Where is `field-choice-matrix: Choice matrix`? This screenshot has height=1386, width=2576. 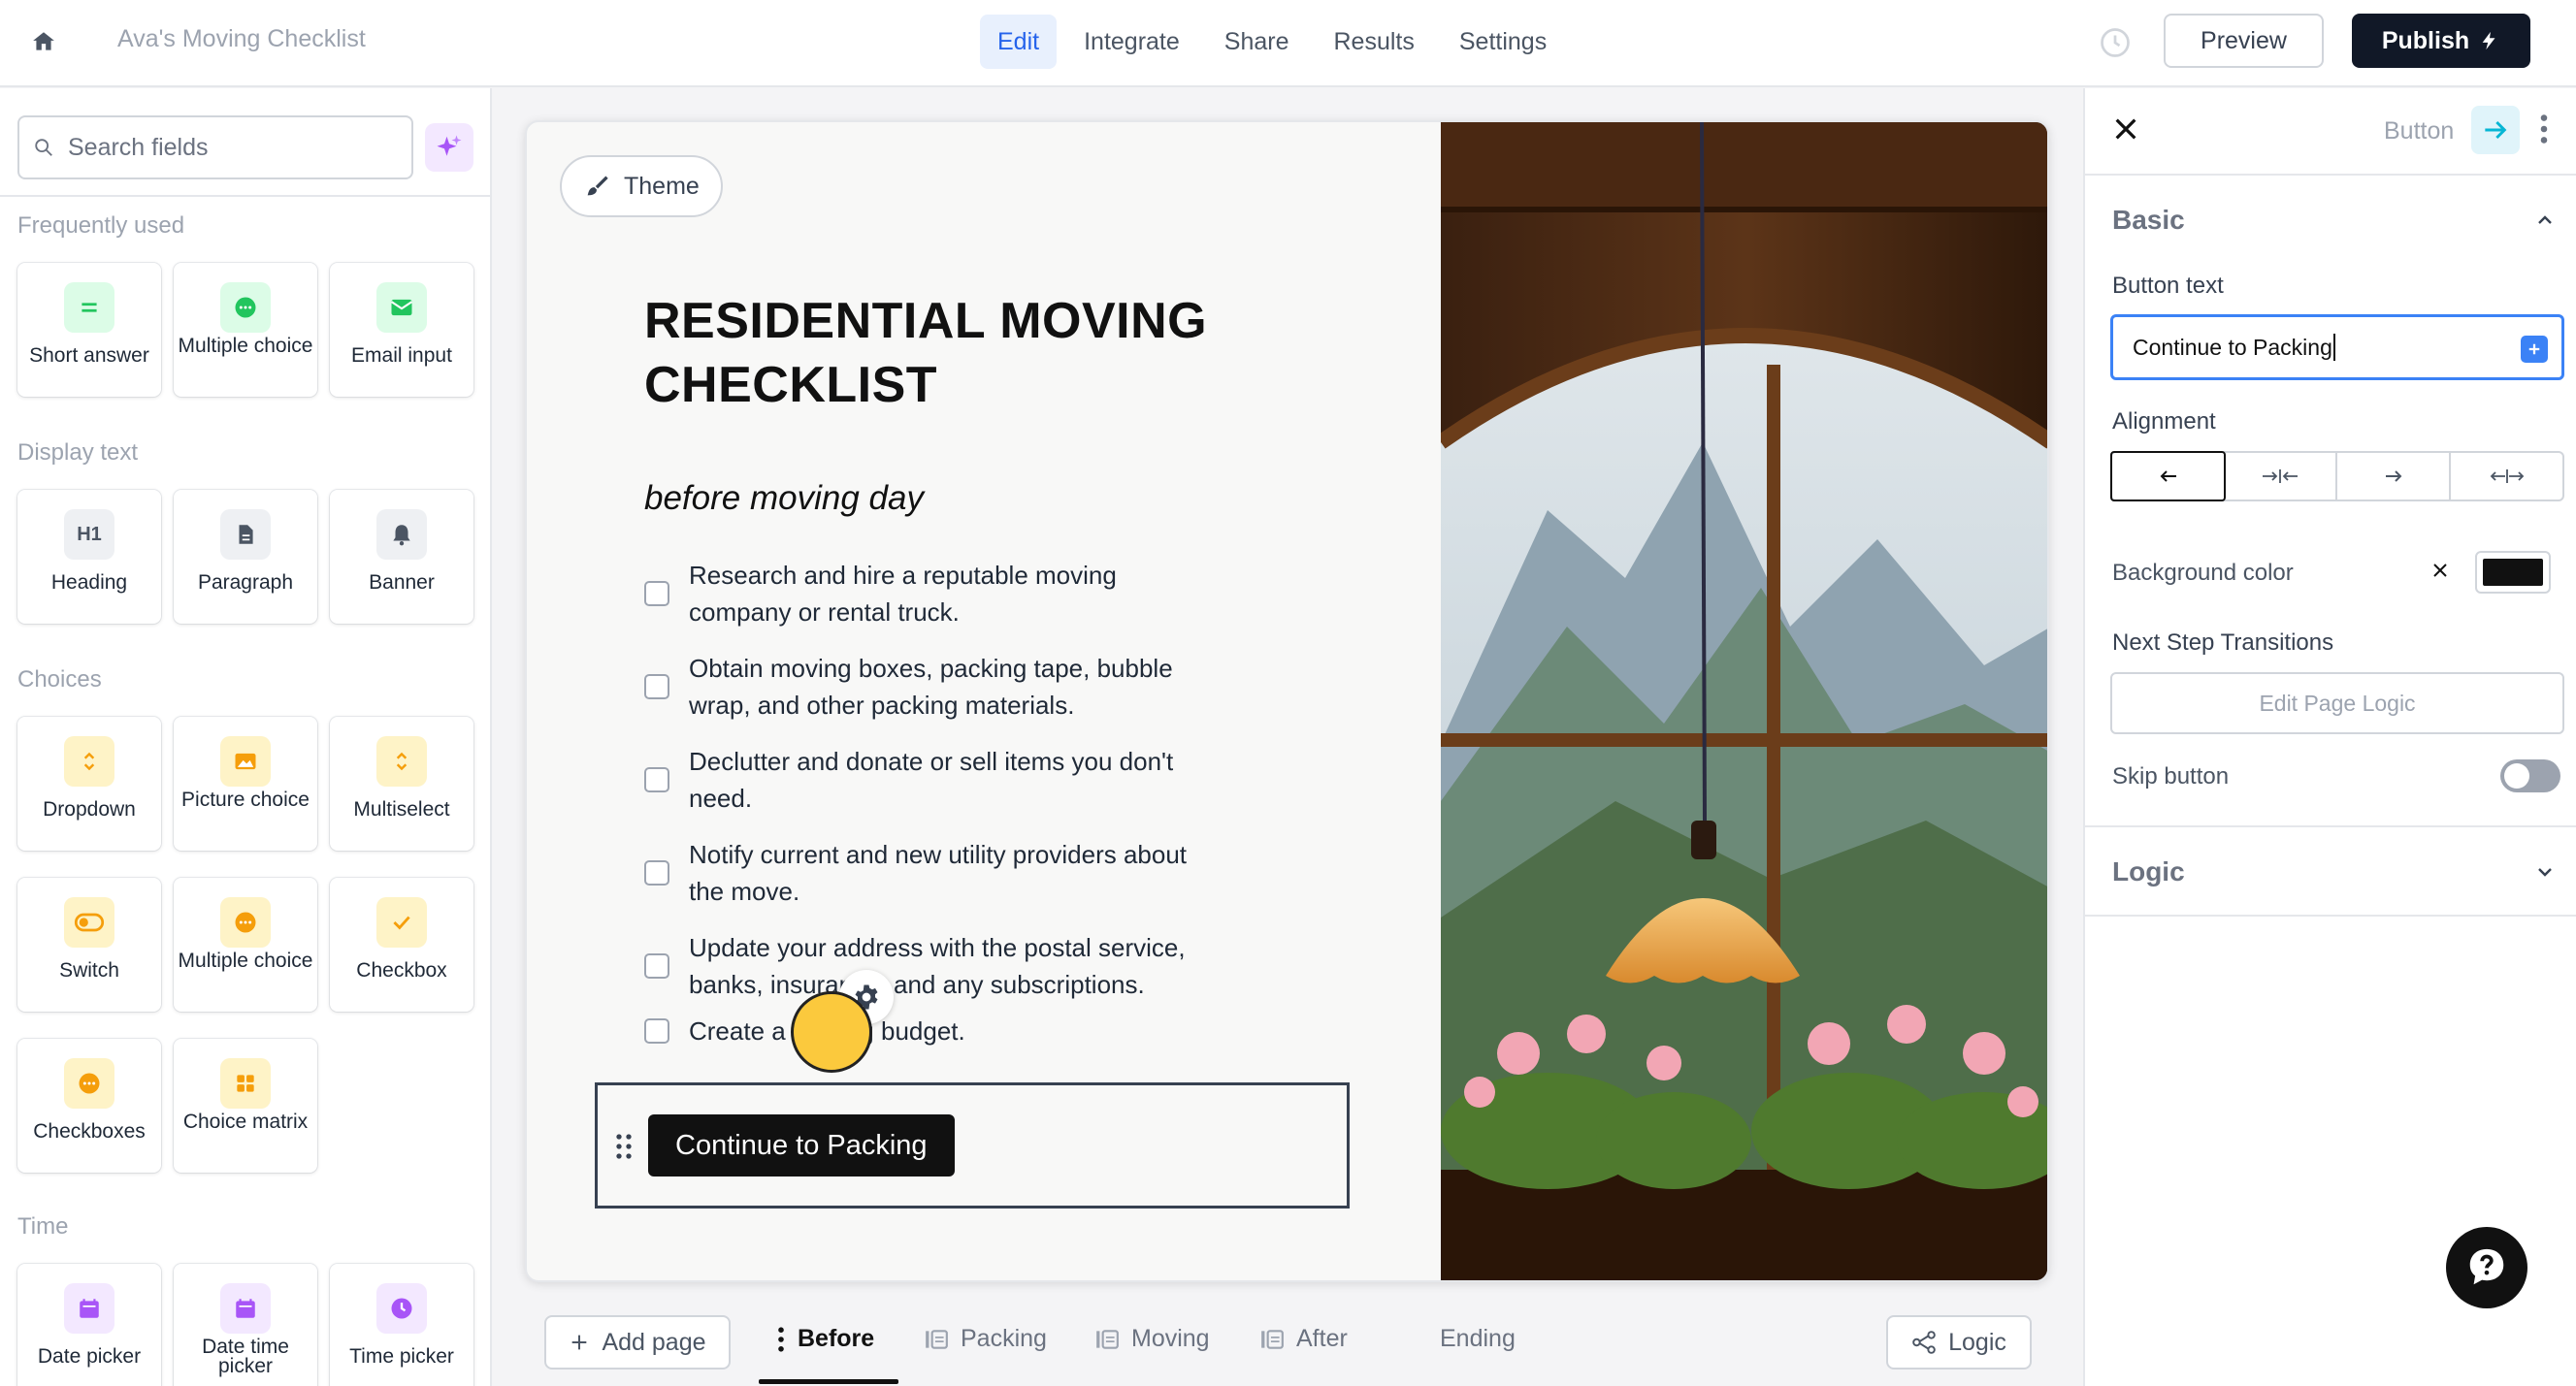
field-choice-matrix: Choice matrix is located at coordinates (246, 1106).